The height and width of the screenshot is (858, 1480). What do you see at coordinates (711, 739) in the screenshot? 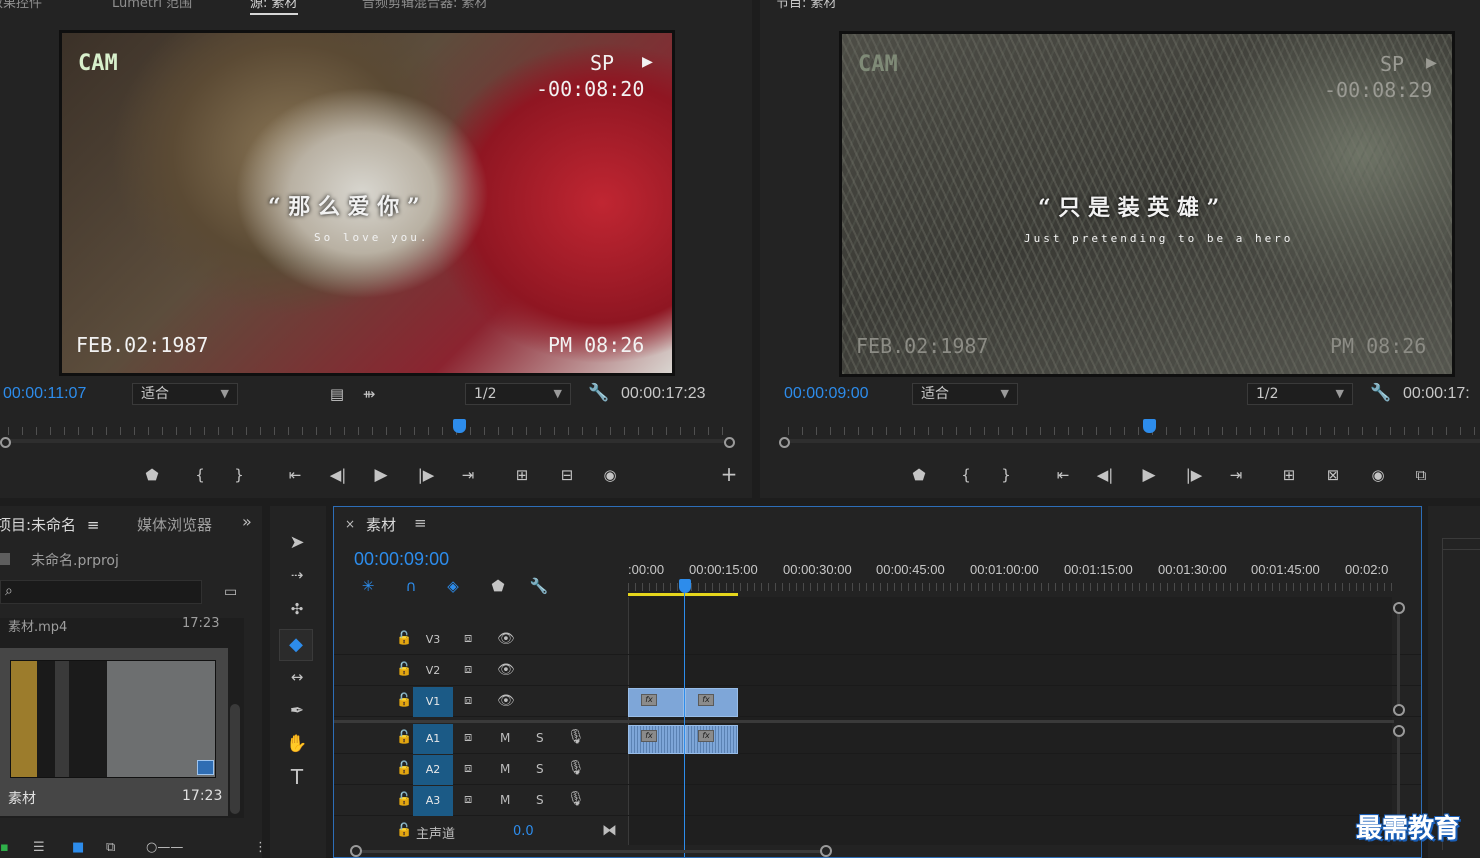
I see `audio-clip-2: fx` at bounding box center [711, 739].